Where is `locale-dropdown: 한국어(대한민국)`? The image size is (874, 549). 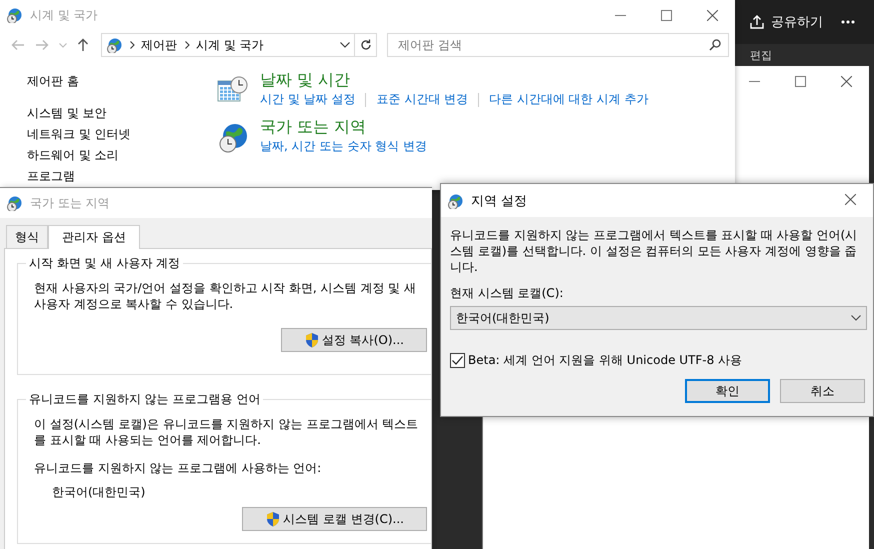 locale-dropdown: 한국어(대한민국) is located at coordinates (658, 318).